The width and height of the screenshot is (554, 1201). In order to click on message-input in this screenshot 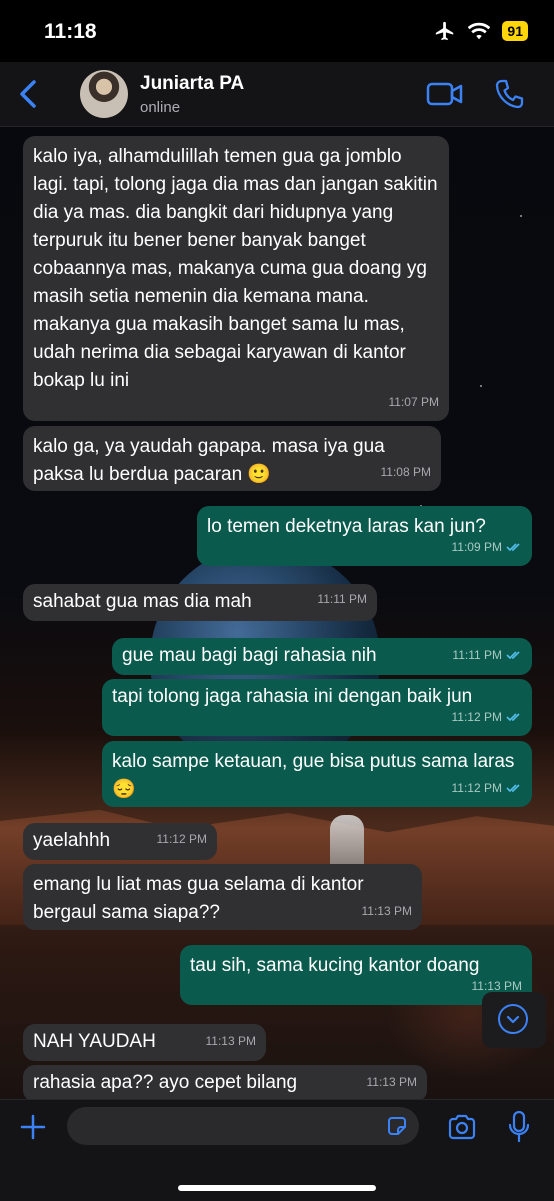, I will do `click(243, 1126)`.